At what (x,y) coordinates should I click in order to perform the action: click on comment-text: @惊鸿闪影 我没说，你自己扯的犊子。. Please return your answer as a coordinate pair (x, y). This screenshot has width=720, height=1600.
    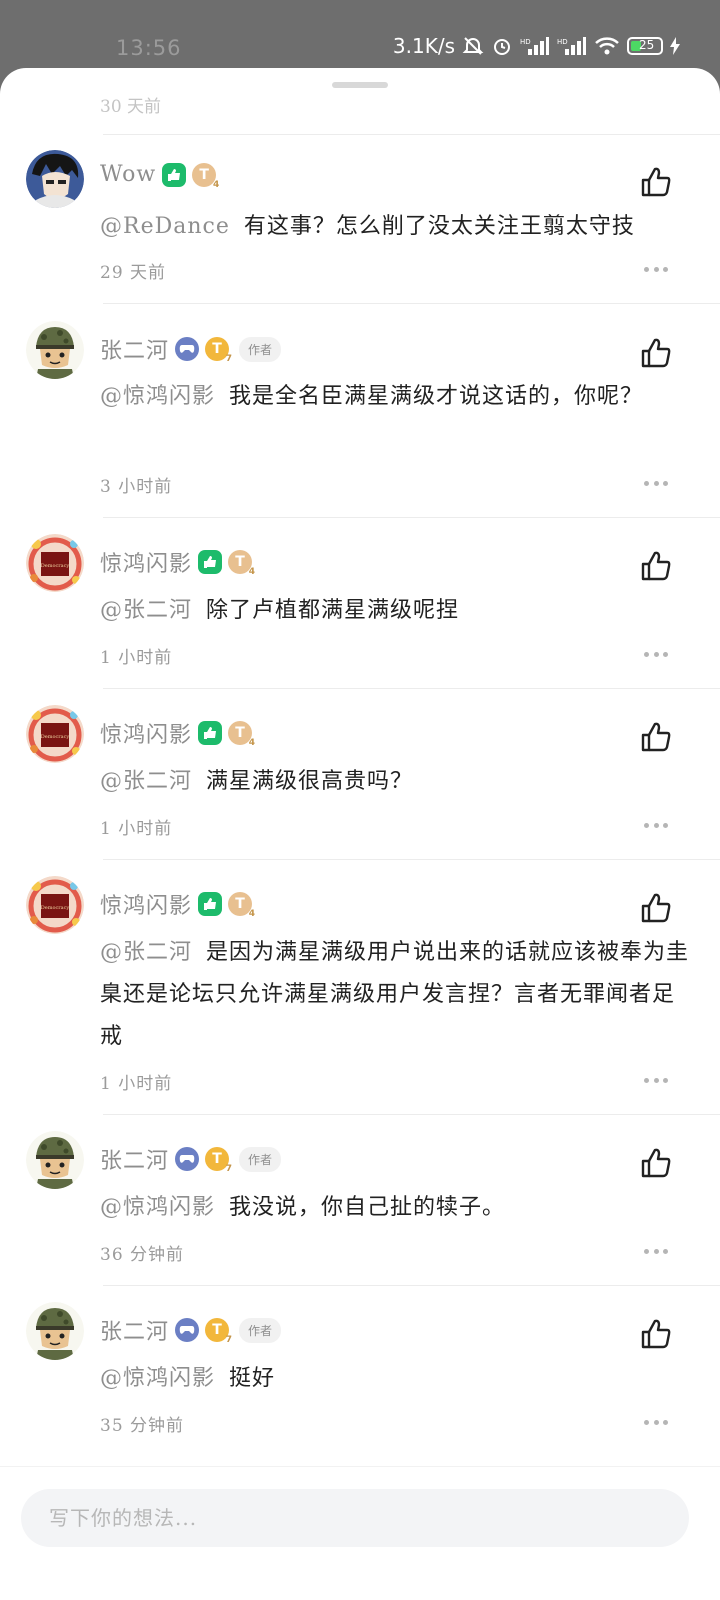
    Looking at the image, I should click on (395, 1208).